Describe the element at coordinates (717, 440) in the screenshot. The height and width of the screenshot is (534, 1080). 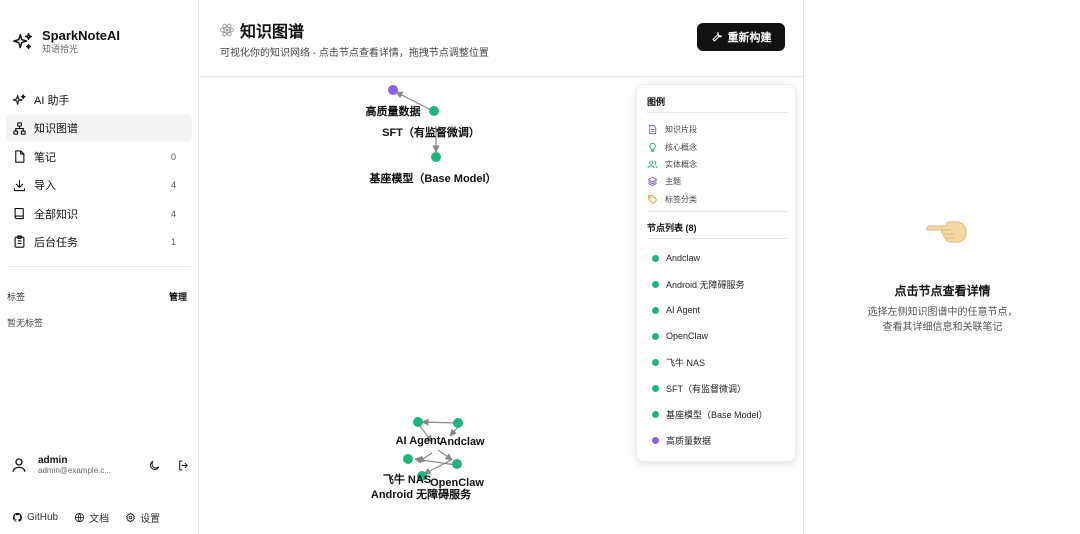
I see `node-list-item: 高质量数据` at that location.